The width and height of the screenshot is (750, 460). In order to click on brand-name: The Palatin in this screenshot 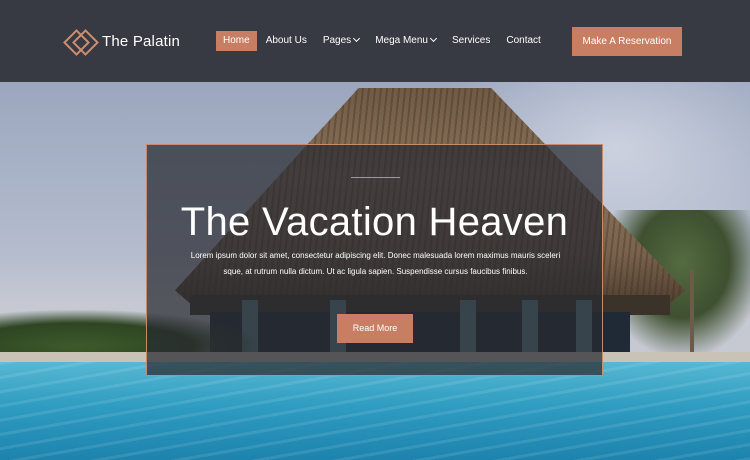, I will do `click(141, 41)`.